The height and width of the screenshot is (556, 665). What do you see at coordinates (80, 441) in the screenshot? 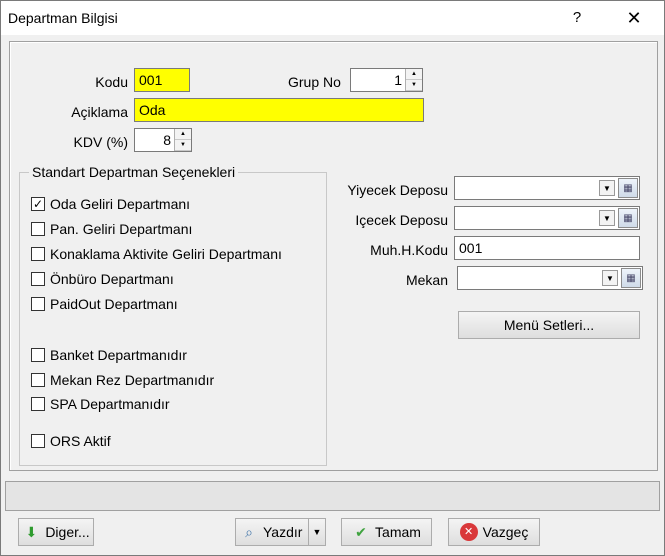
I see `checkbox-label: ORS Aktif` at bounding box center [80, 441].